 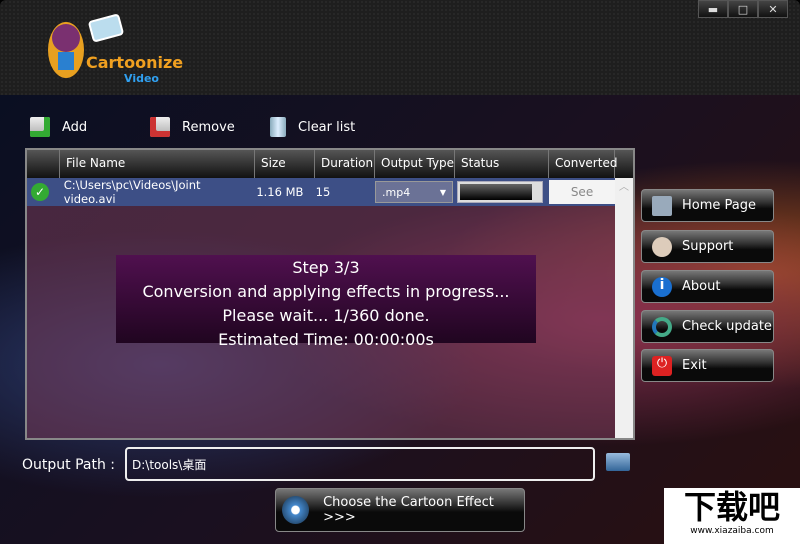 I want to click on output-path-input, so click(x=360, y=464).